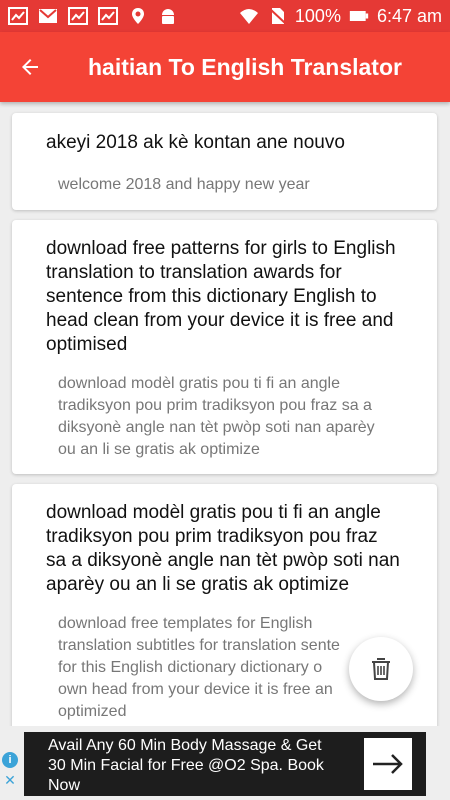 The height and width of the screenshot is (800, 450). What do you see at coordinates (359, 16) in the screenshot?
I see `battery-icon` at bounding box center [359, 16].